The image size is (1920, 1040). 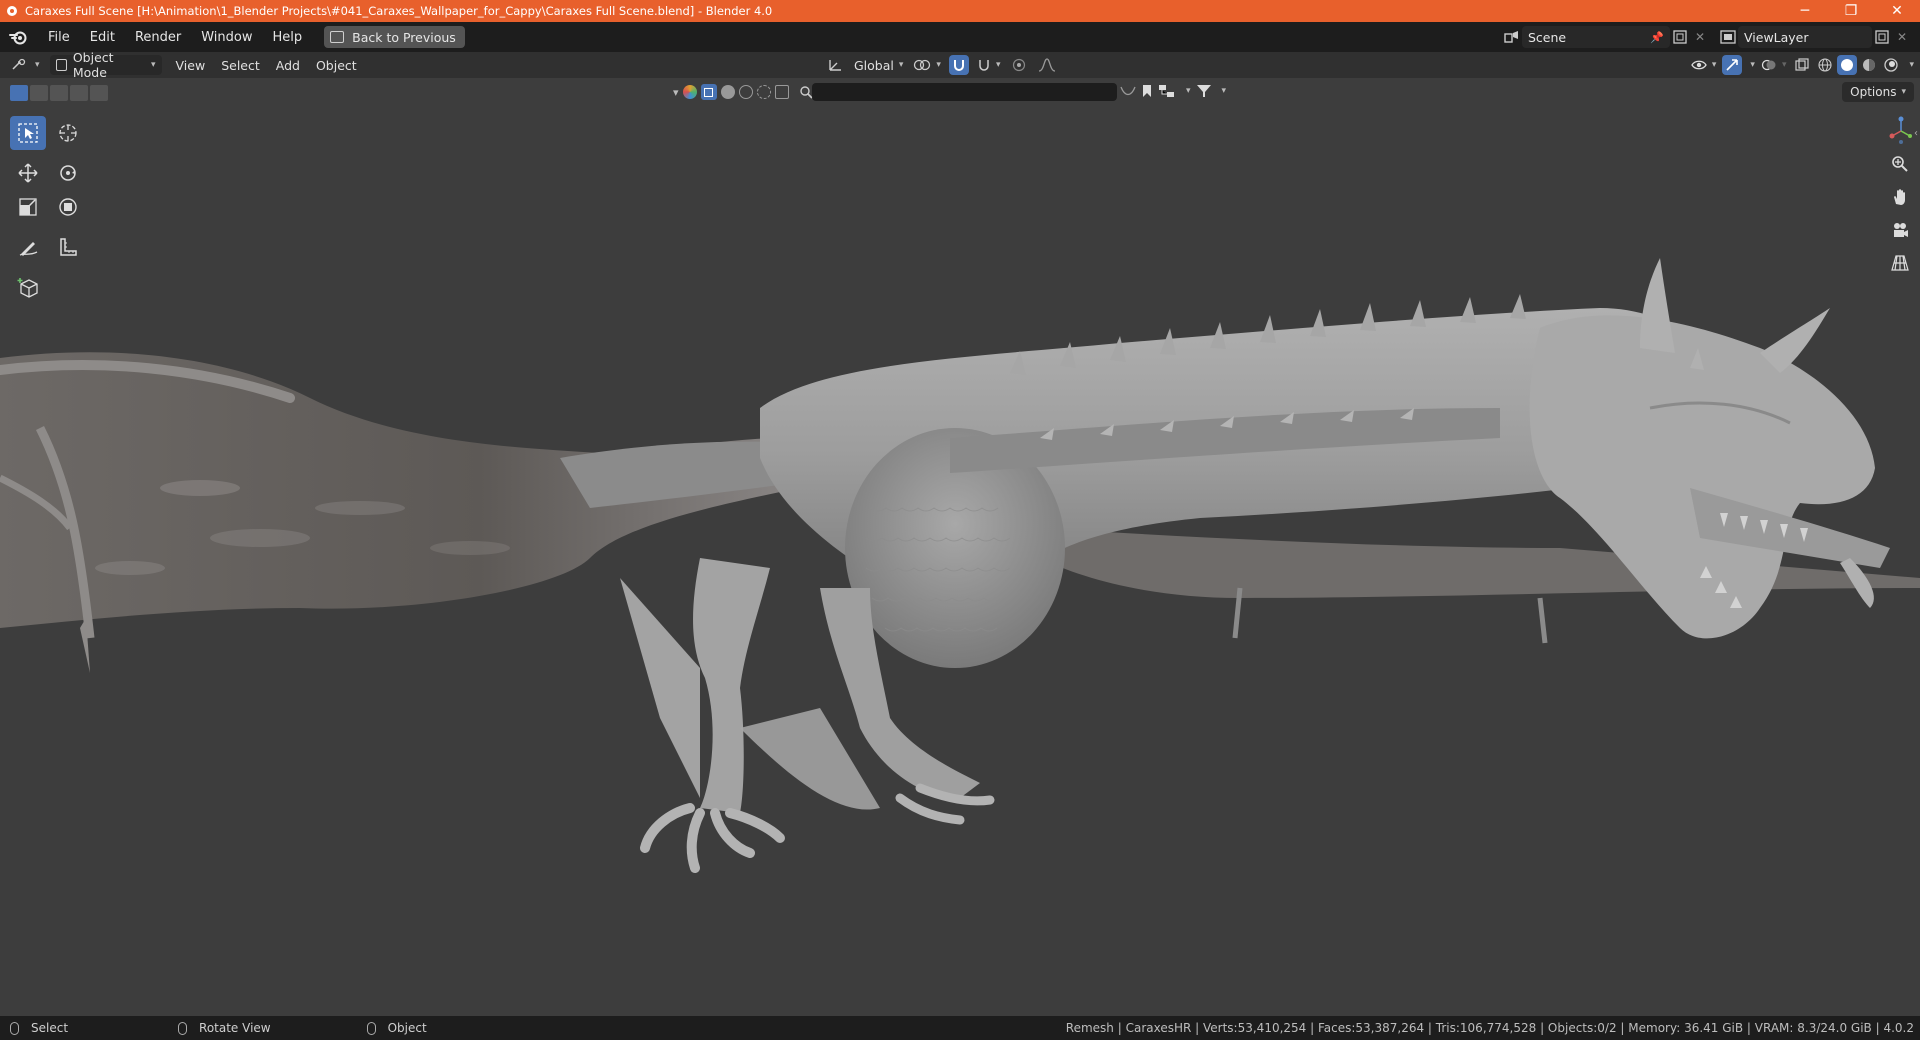 What do you see at coordinates (1916, 133) in the screenshot?
I see `sidebar-toggle-icon: ‹` at bounding box center [1916, 133].